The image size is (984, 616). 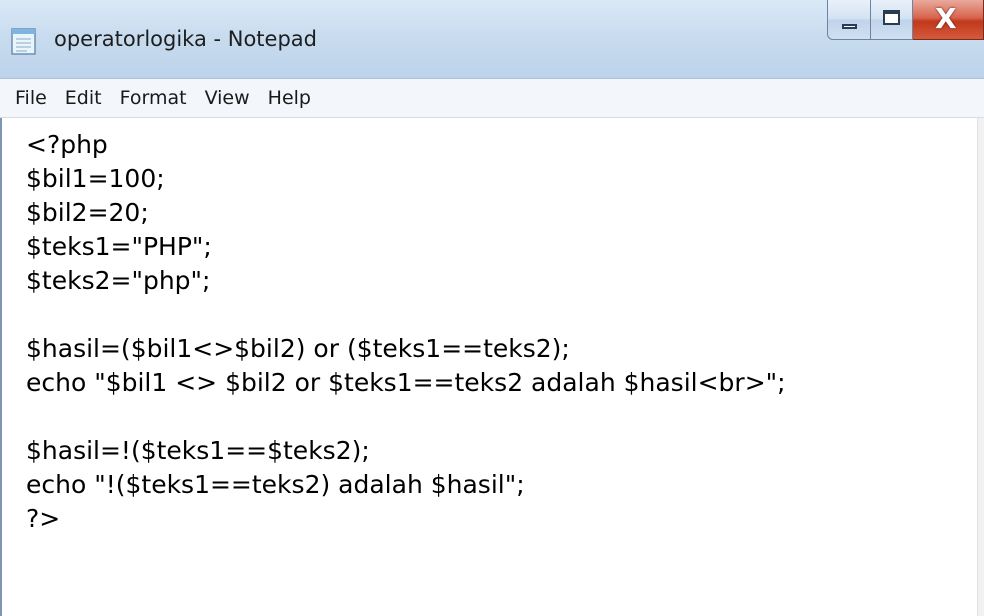 I want to click on code-line: echo "!($teks1==teks2) adalah $hasil";, so click(x=275, y=484).